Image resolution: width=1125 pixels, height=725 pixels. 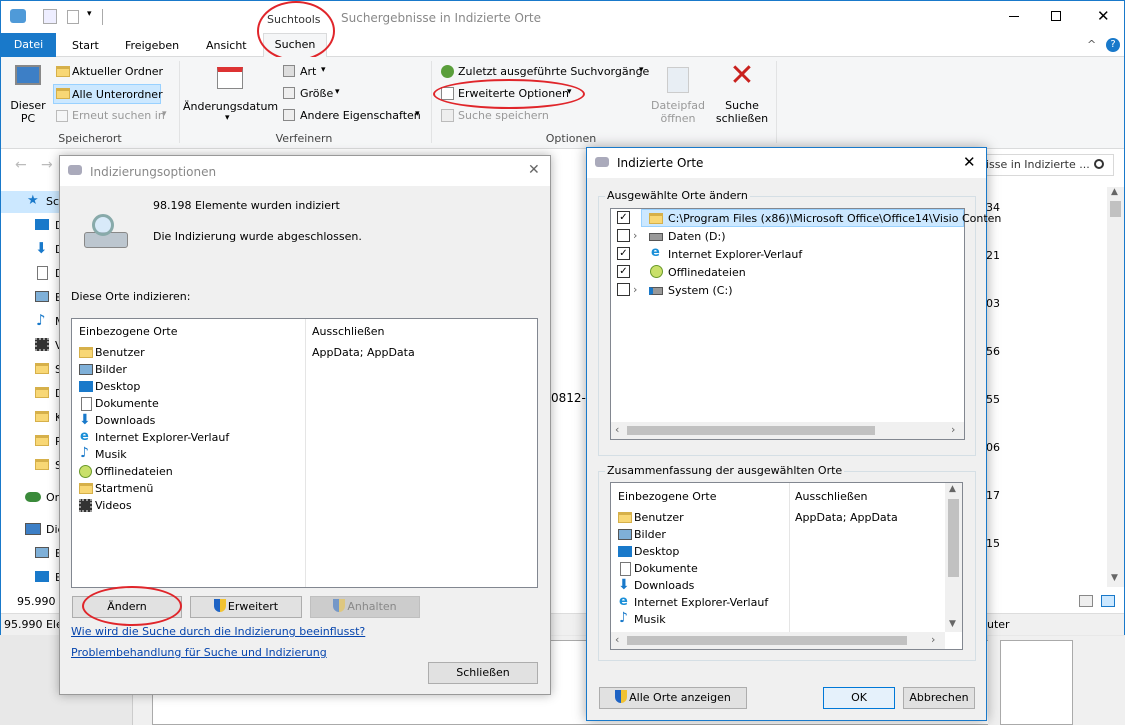 What do you see at coordinates (725, 470) in the screenshot?
I see `section2-label: Zusammenfassung der ausgewählten Orte` at bounding box center [725, 470].